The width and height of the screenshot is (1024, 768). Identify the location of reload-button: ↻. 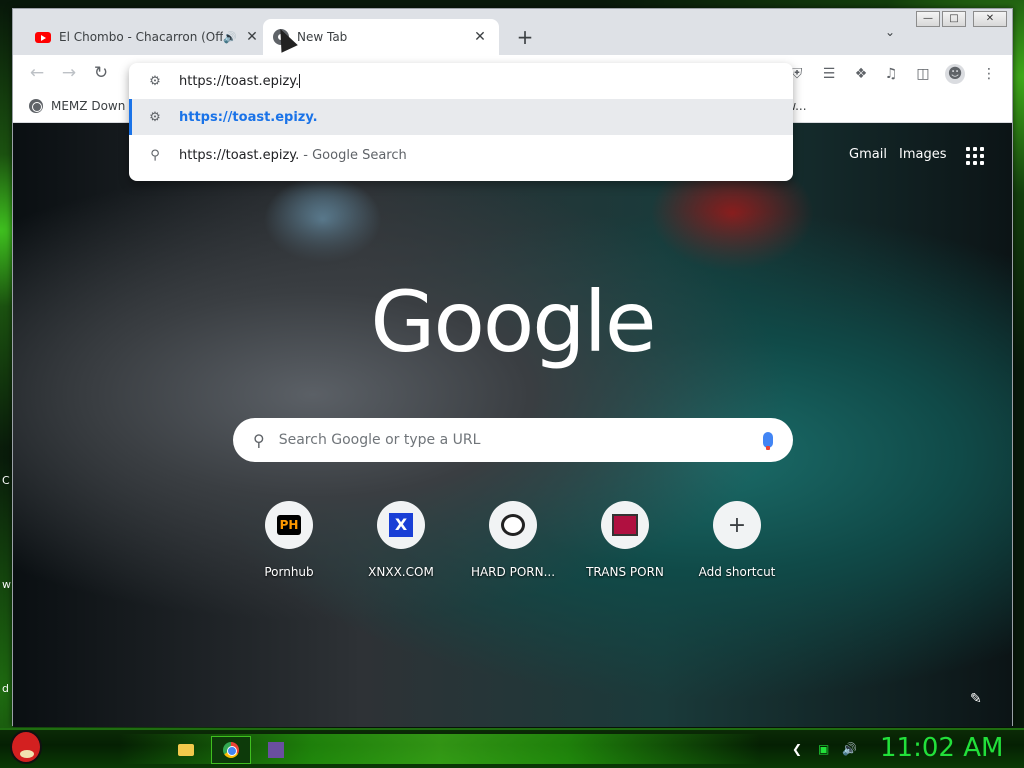
(101, 73).